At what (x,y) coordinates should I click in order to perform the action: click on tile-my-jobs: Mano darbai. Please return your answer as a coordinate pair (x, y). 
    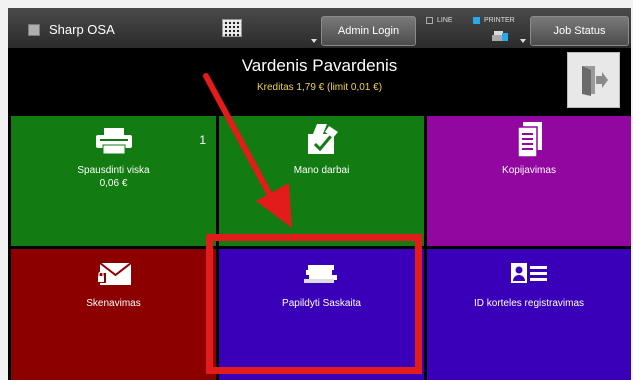
    Looking at the image, I should click on (321, 181).